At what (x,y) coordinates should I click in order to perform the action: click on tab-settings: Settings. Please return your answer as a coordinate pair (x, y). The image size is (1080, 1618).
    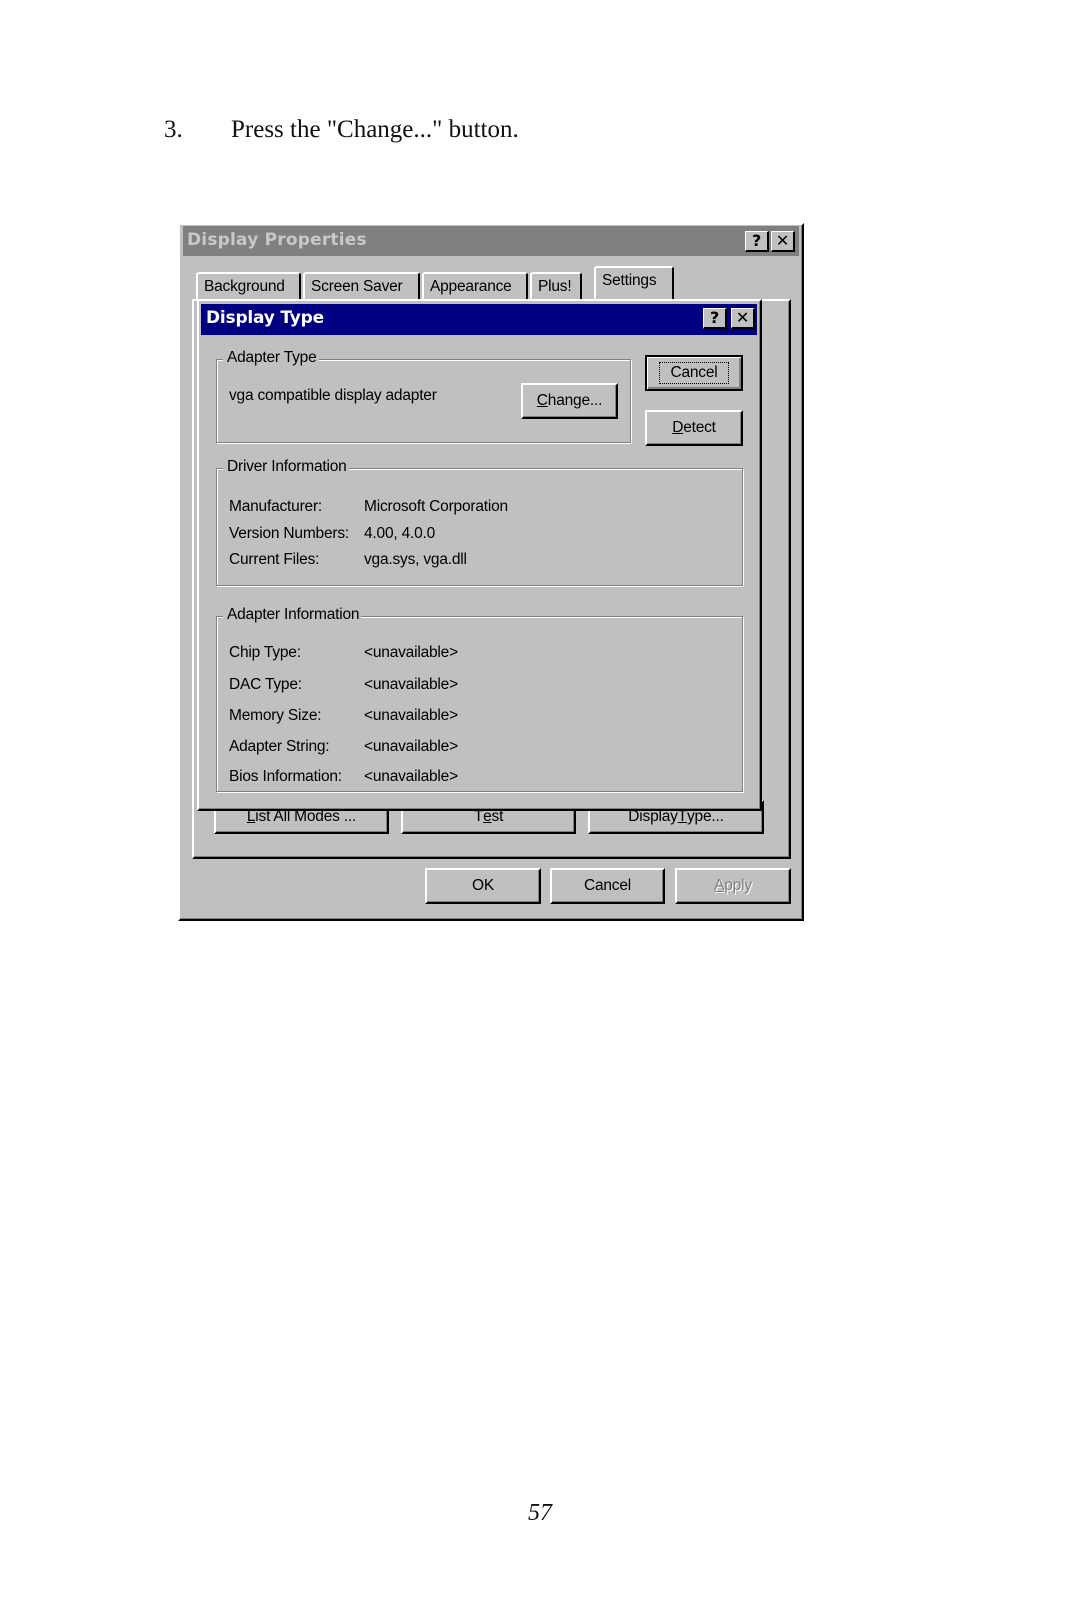
    Looking at the image, I should click on (634, 284).